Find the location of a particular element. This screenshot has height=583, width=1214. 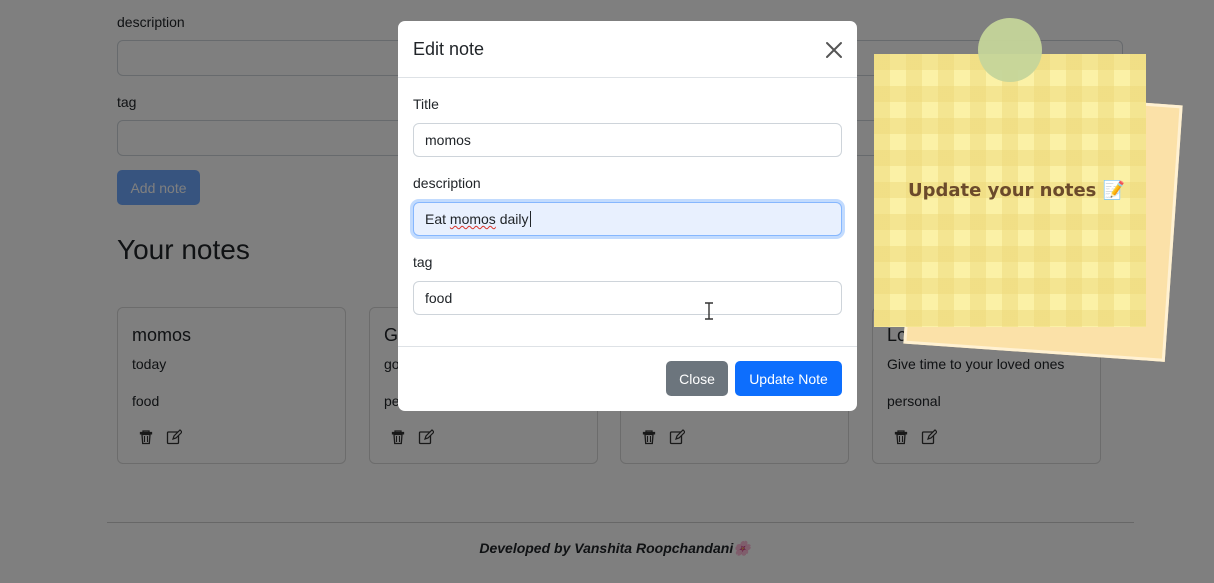

title-input: momos is located at coordinates (627, 140).